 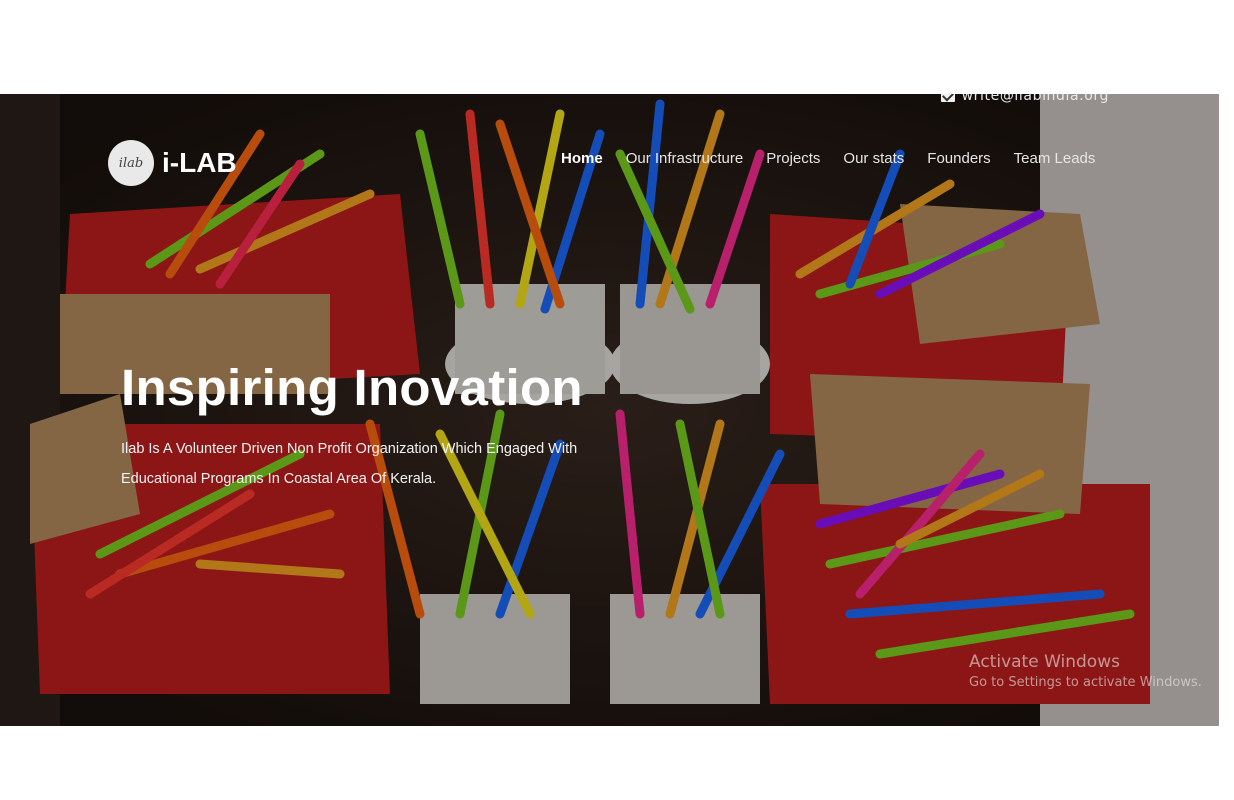 What do you see at coordinates (1035, 99) in the screenshot?
I see `contact-email: write@ilabindia.org` at bounding box center [1035, 99].